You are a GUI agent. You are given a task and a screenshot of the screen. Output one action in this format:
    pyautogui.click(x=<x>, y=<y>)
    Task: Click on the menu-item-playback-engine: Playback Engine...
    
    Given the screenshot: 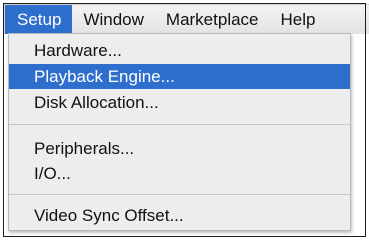 What is the action you would take?
    pyautogui.click(x=179, y=76)
    